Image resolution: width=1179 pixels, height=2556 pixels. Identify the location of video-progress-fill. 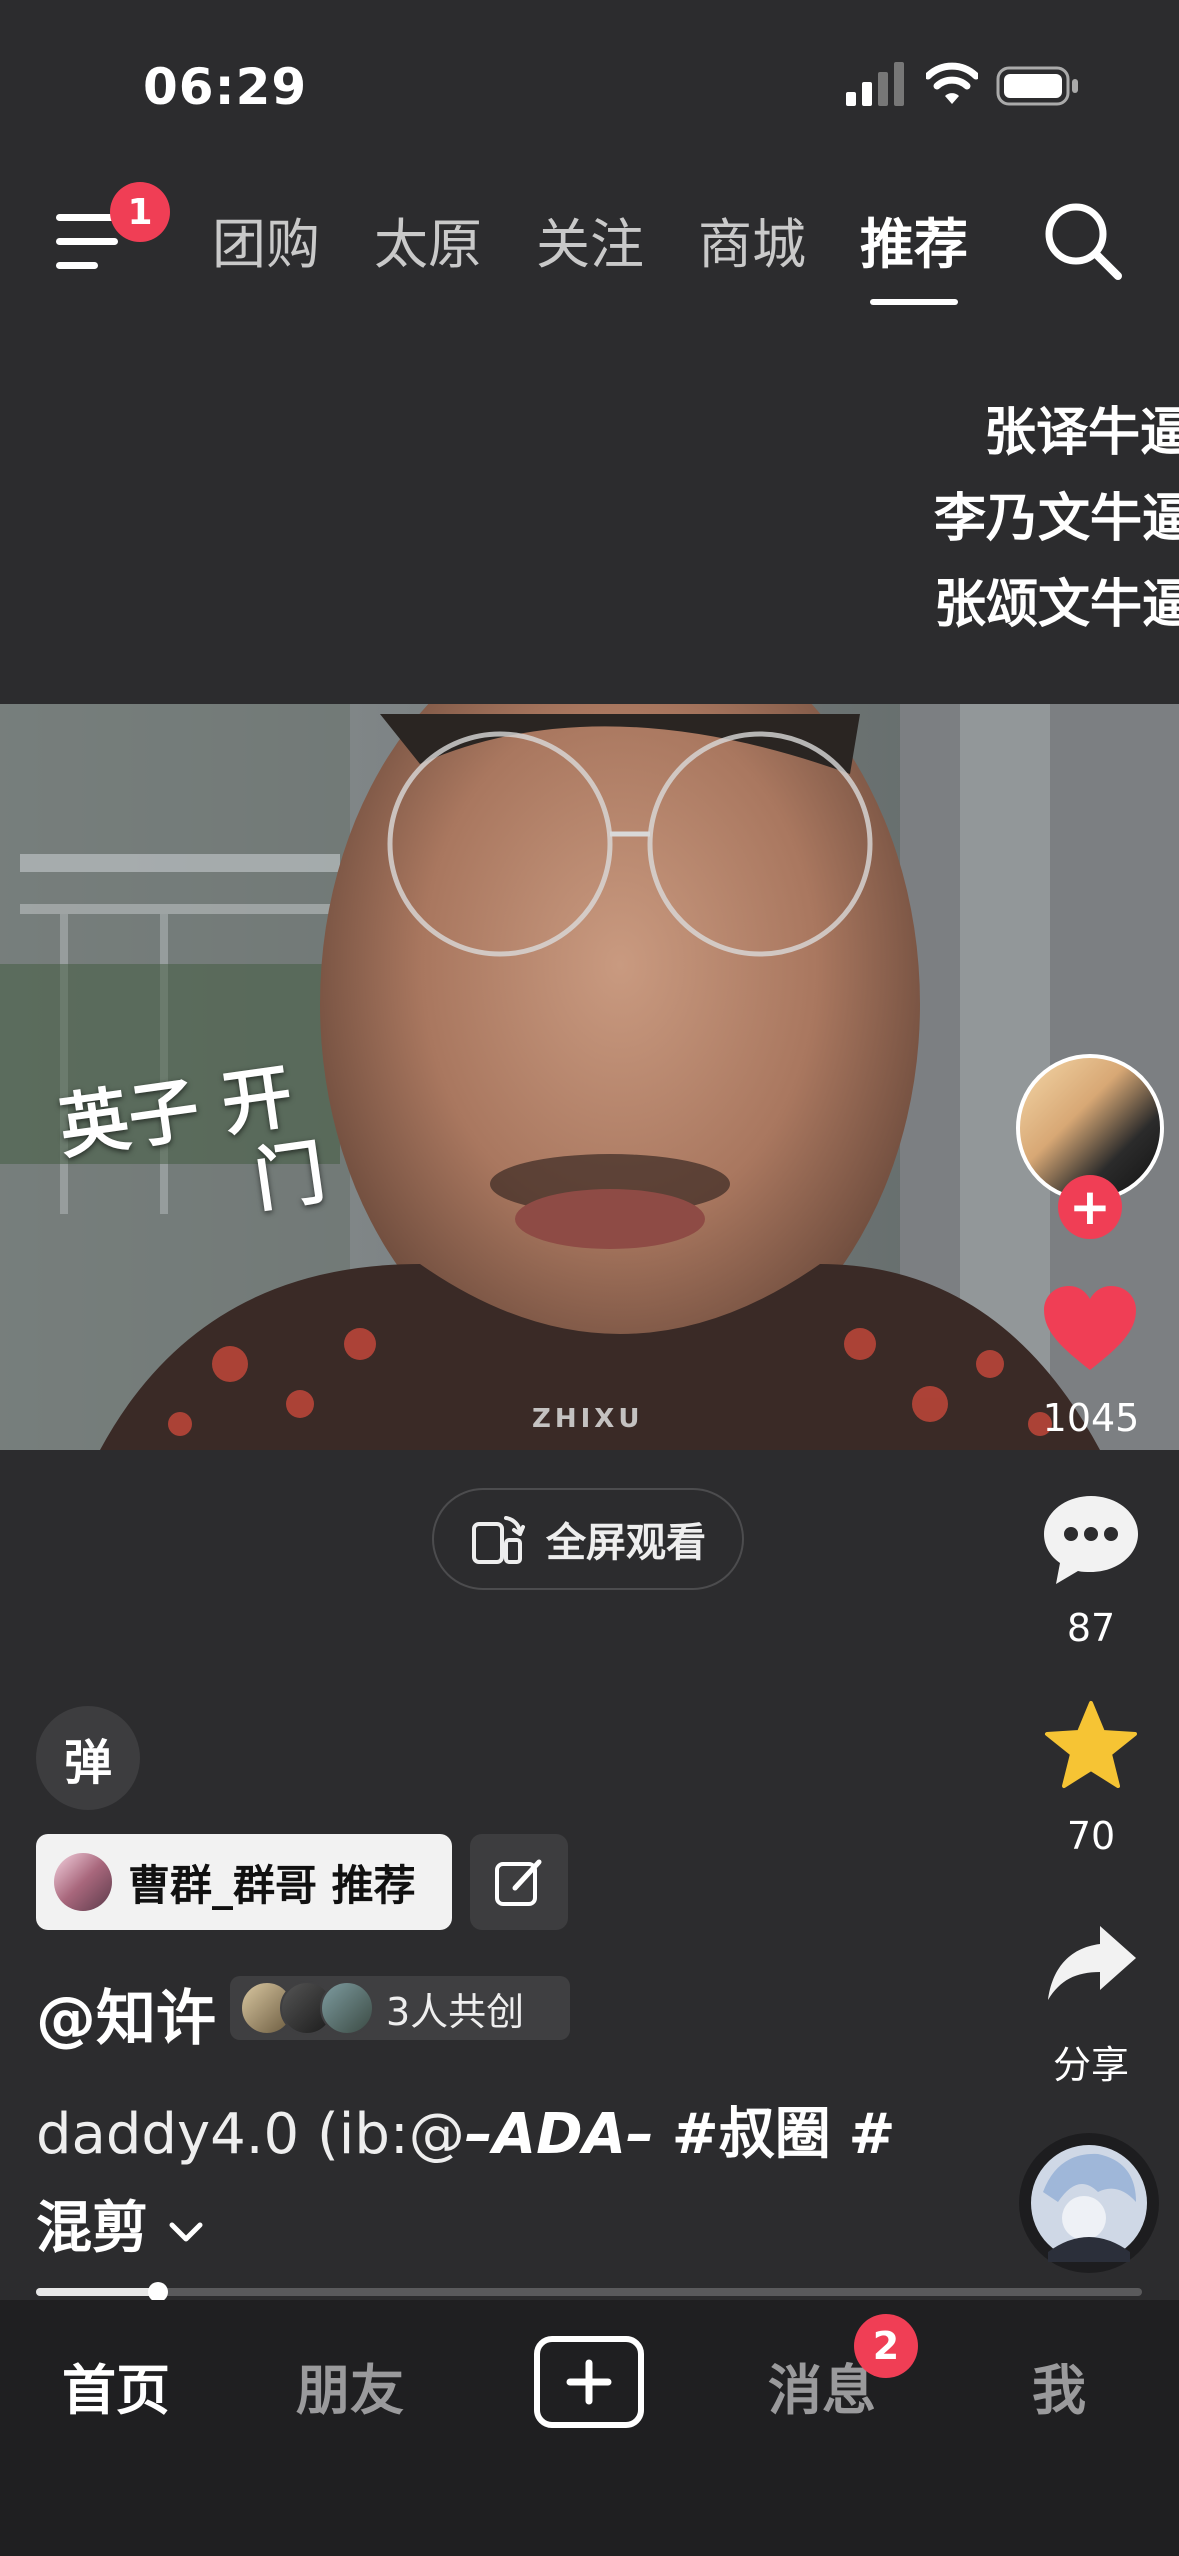
(97, 2292).